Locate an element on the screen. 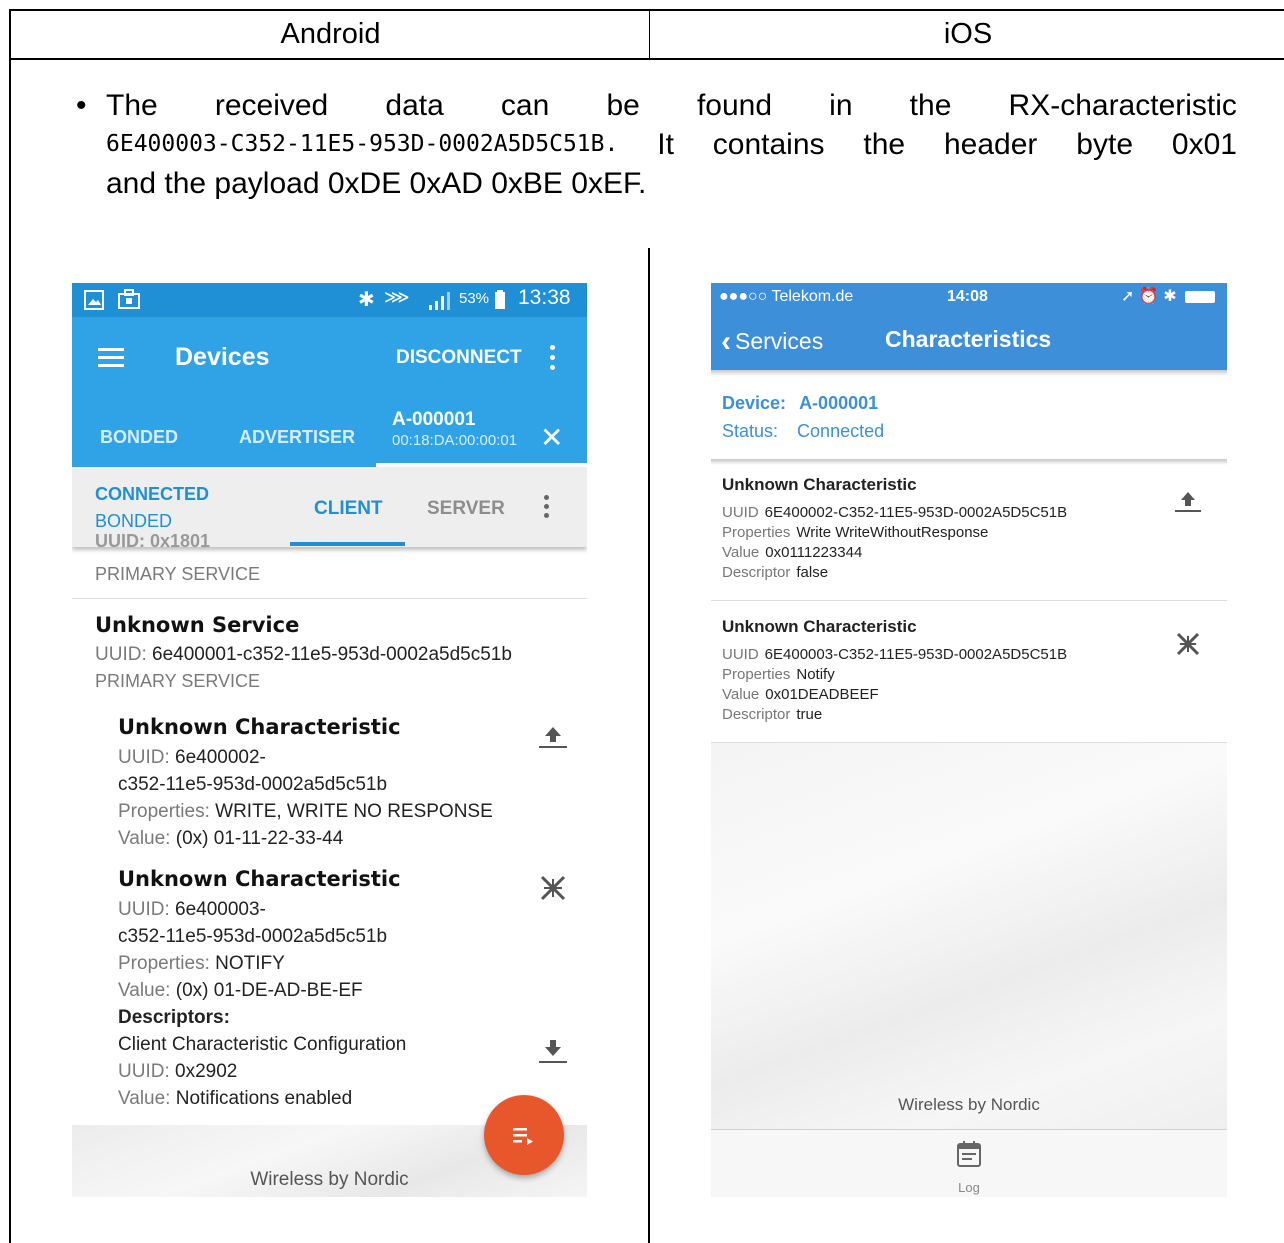 The height and width of the screenshot is (1243, 1284). word: header is located at coordinates (991, 144).